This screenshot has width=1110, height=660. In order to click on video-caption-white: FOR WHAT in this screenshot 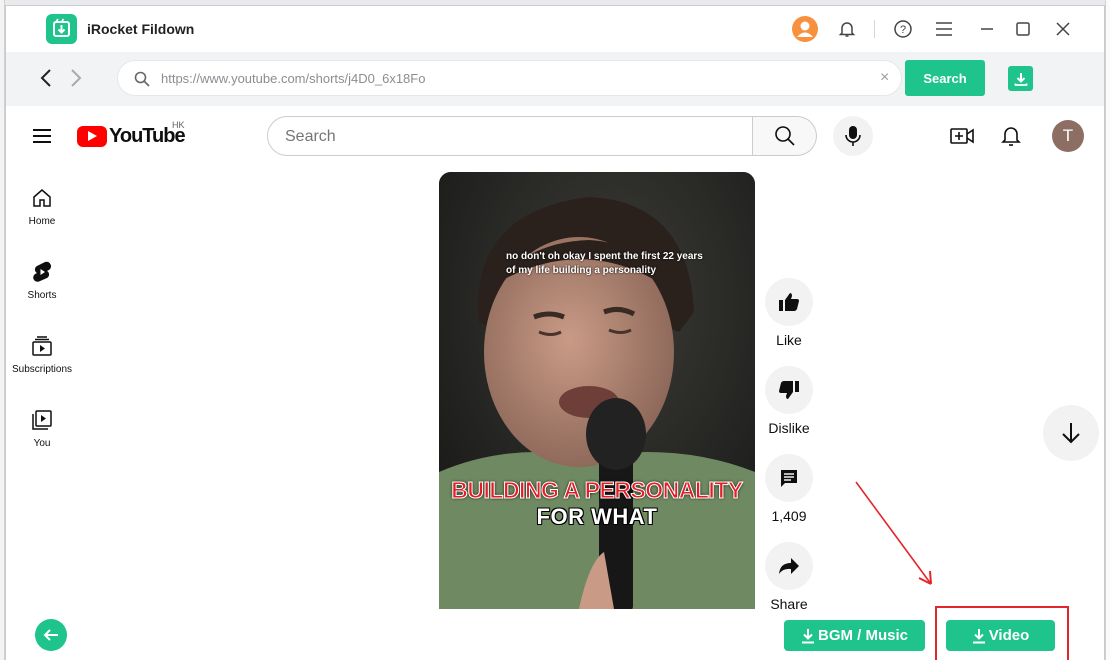, I will do `click(597, 516)`.